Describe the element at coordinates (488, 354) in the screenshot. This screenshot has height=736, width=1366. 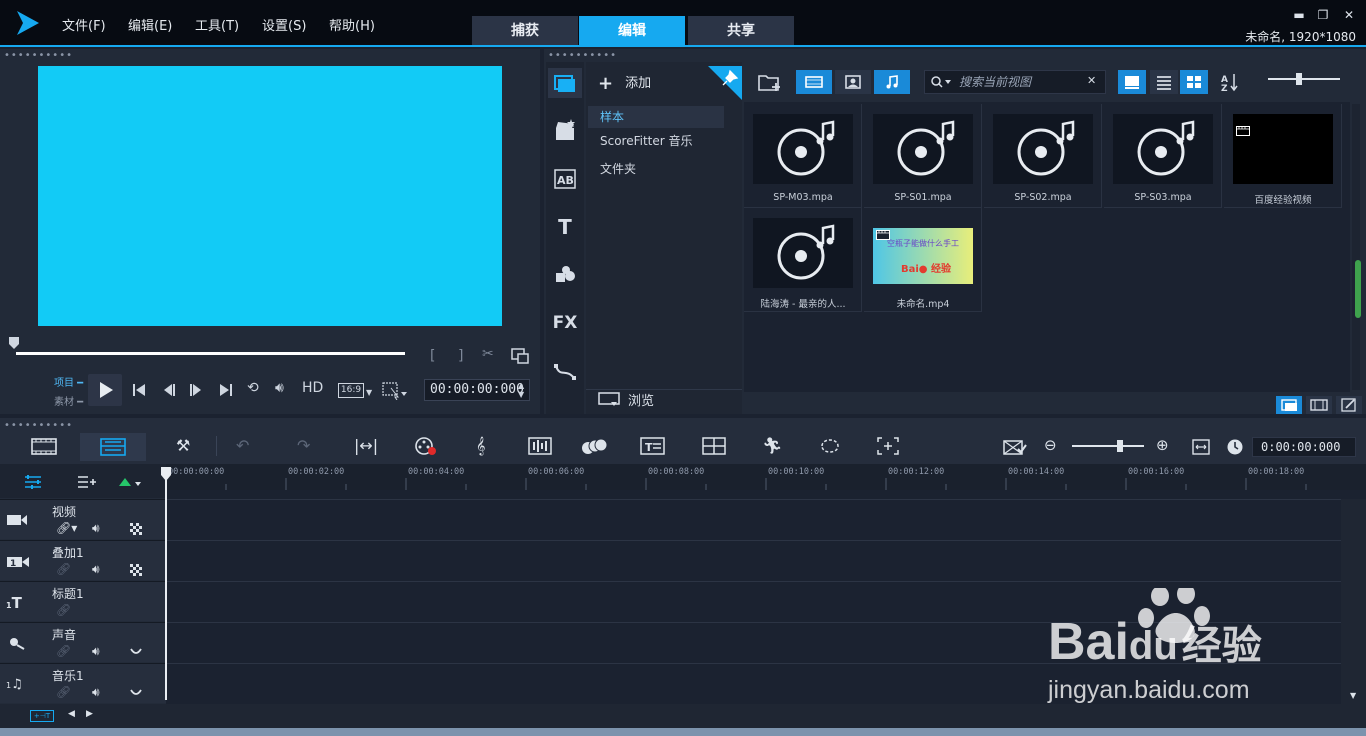
I see `split-clip-icon: ✂` at that location.